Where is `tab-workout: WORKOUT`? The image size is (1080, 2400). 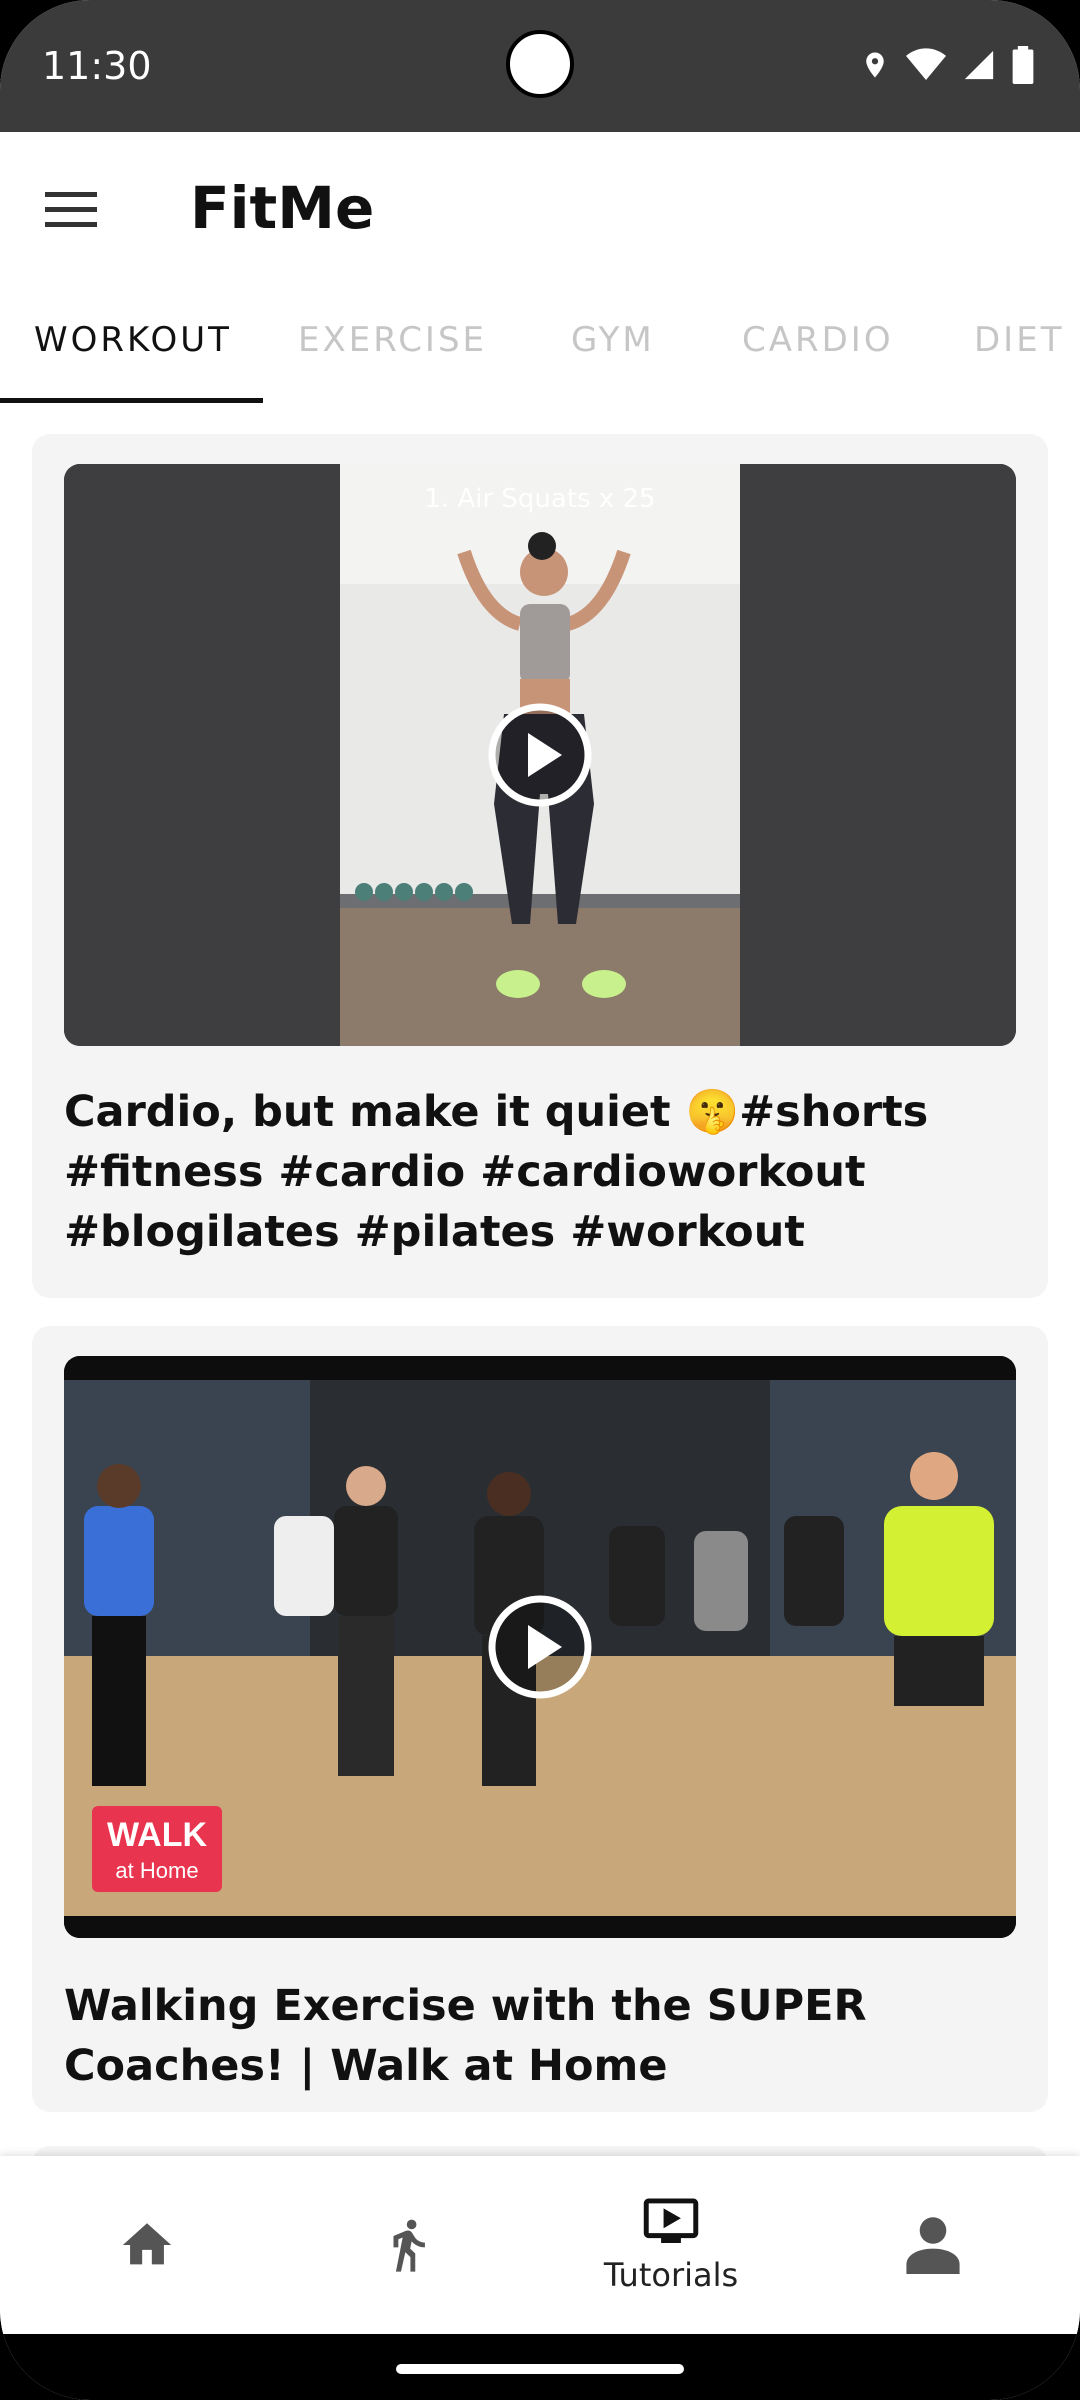
tab-workout: WORKOUT is located at coordinates (133, 340).